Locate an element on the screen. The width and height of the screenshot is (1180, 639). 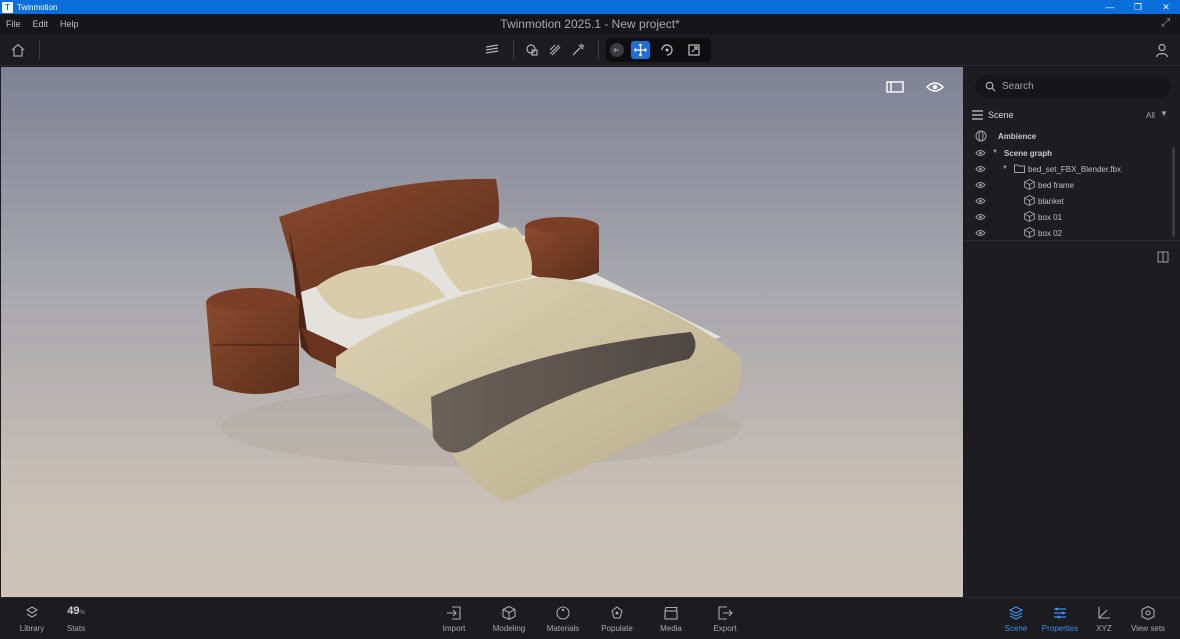
shapes-icon is located at coordinates (533, 50).